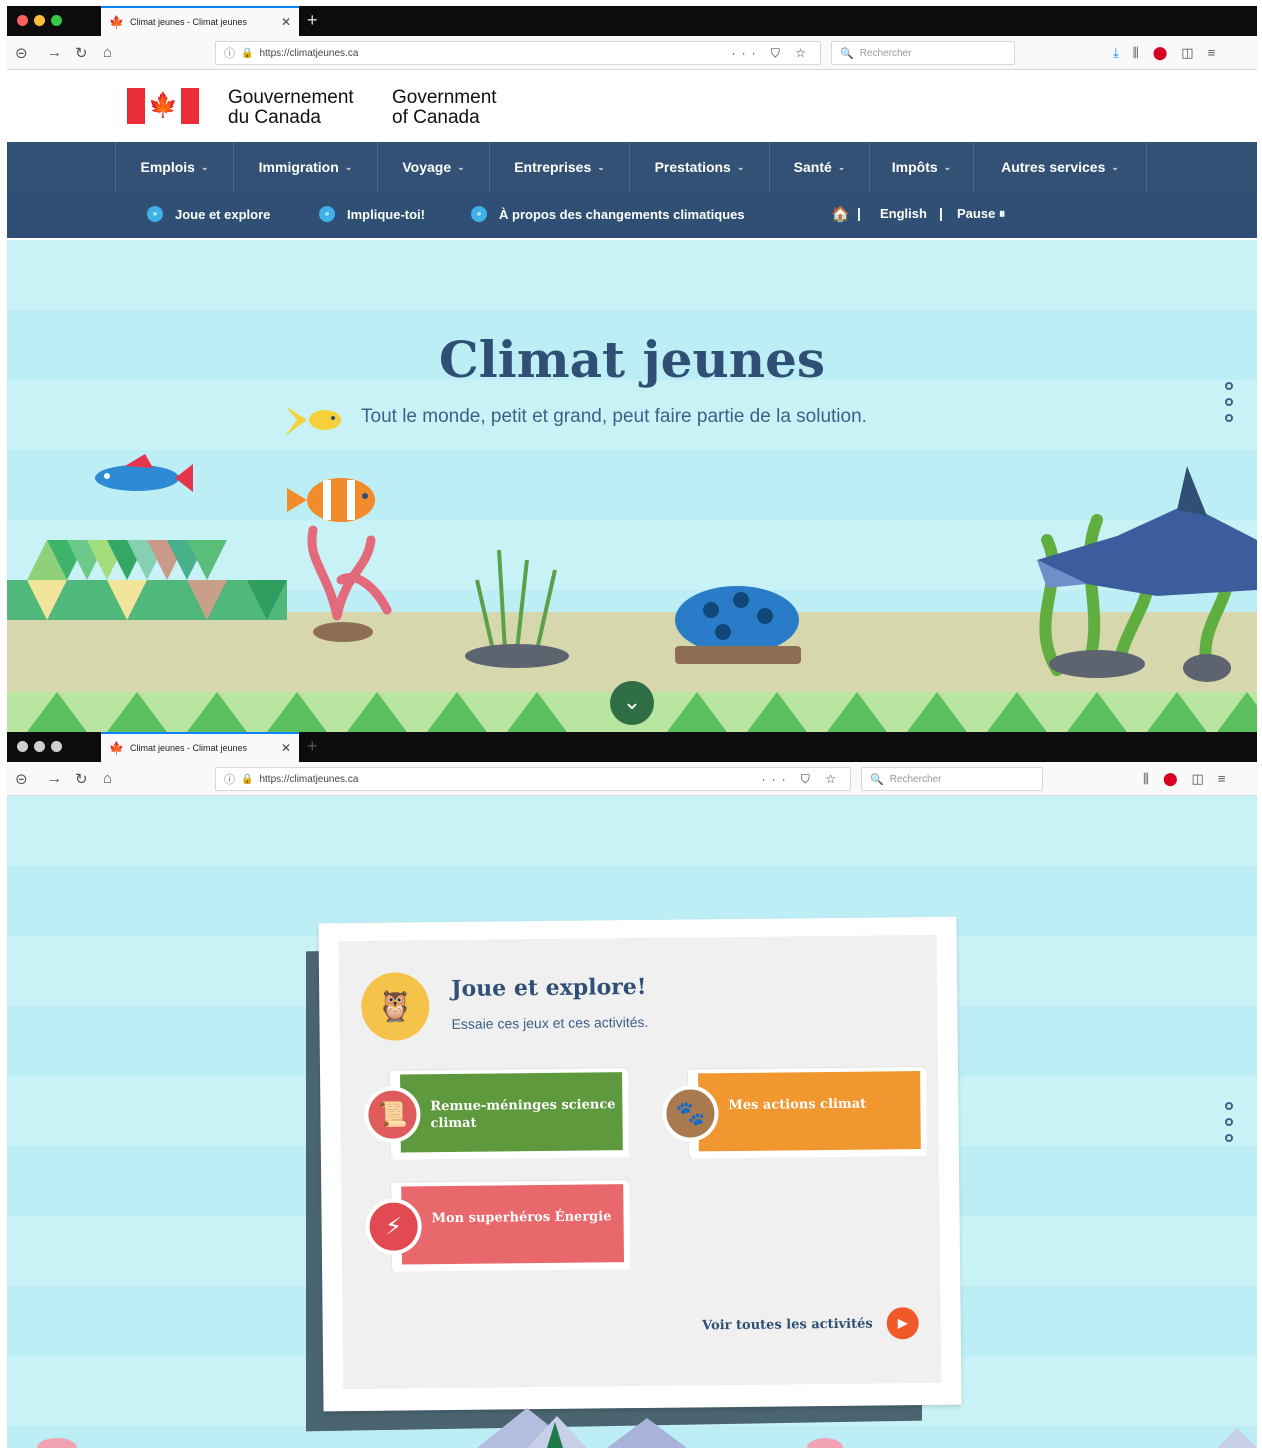 The height and width of the screenshot is (1448, 1262). I want to click on subnav-joue-et-explore: » Joue et explore, so click(208, 214).